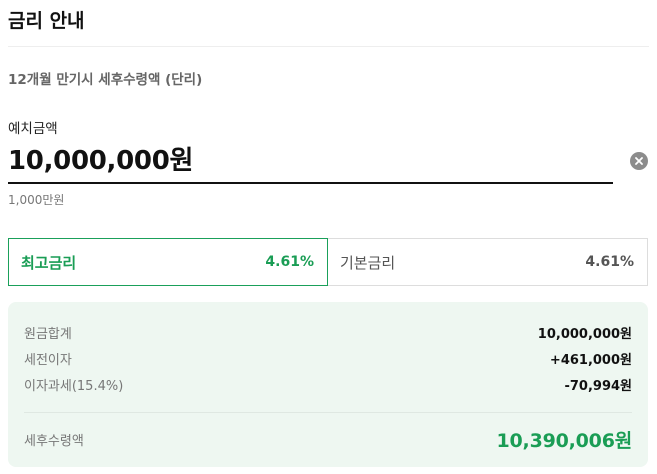 Image resolution: width=657 pixels, height=474 pixels. I want to click on summary-label: 세전이자, so click(48, 360).